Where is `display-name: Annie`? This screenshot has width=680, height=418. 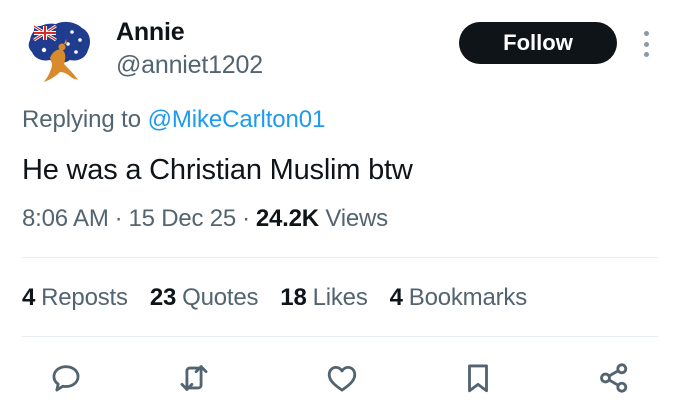 display-name: Annie is located at coordinates (150, 32).